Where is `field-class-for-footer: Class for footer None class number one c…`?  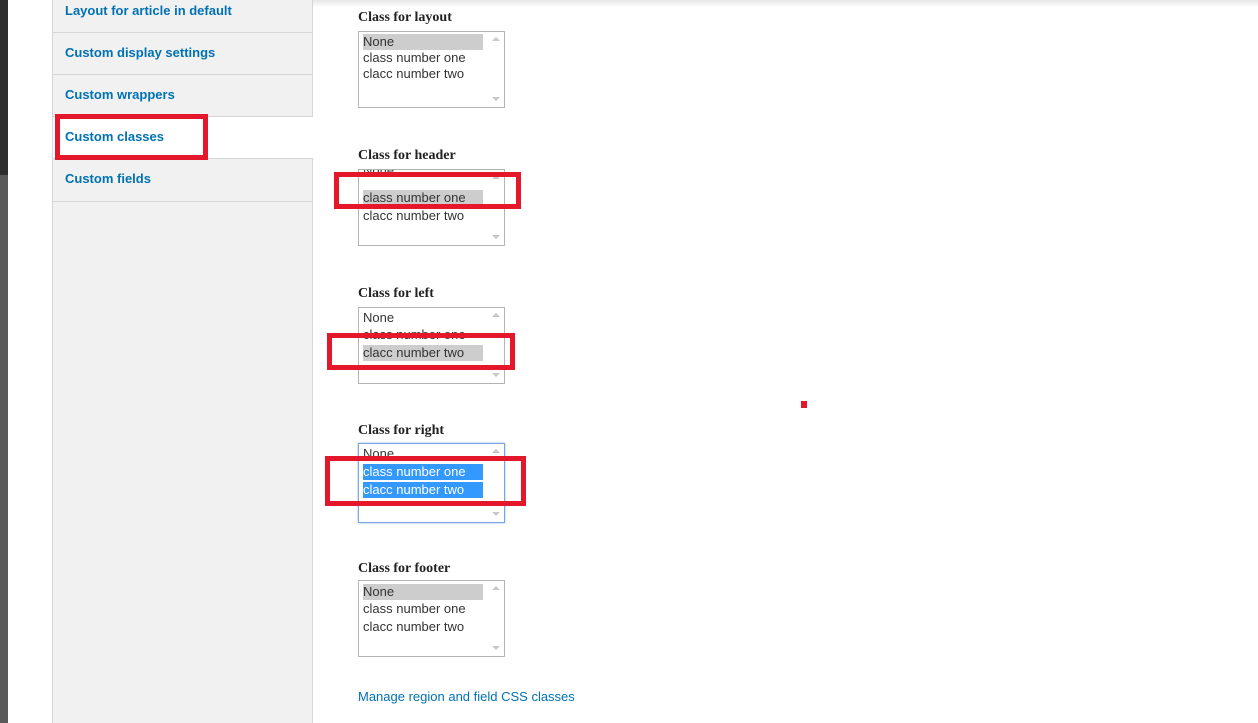
field-class-for-footer: Class for footer None class number one c… is located at coordinates (431, 608).